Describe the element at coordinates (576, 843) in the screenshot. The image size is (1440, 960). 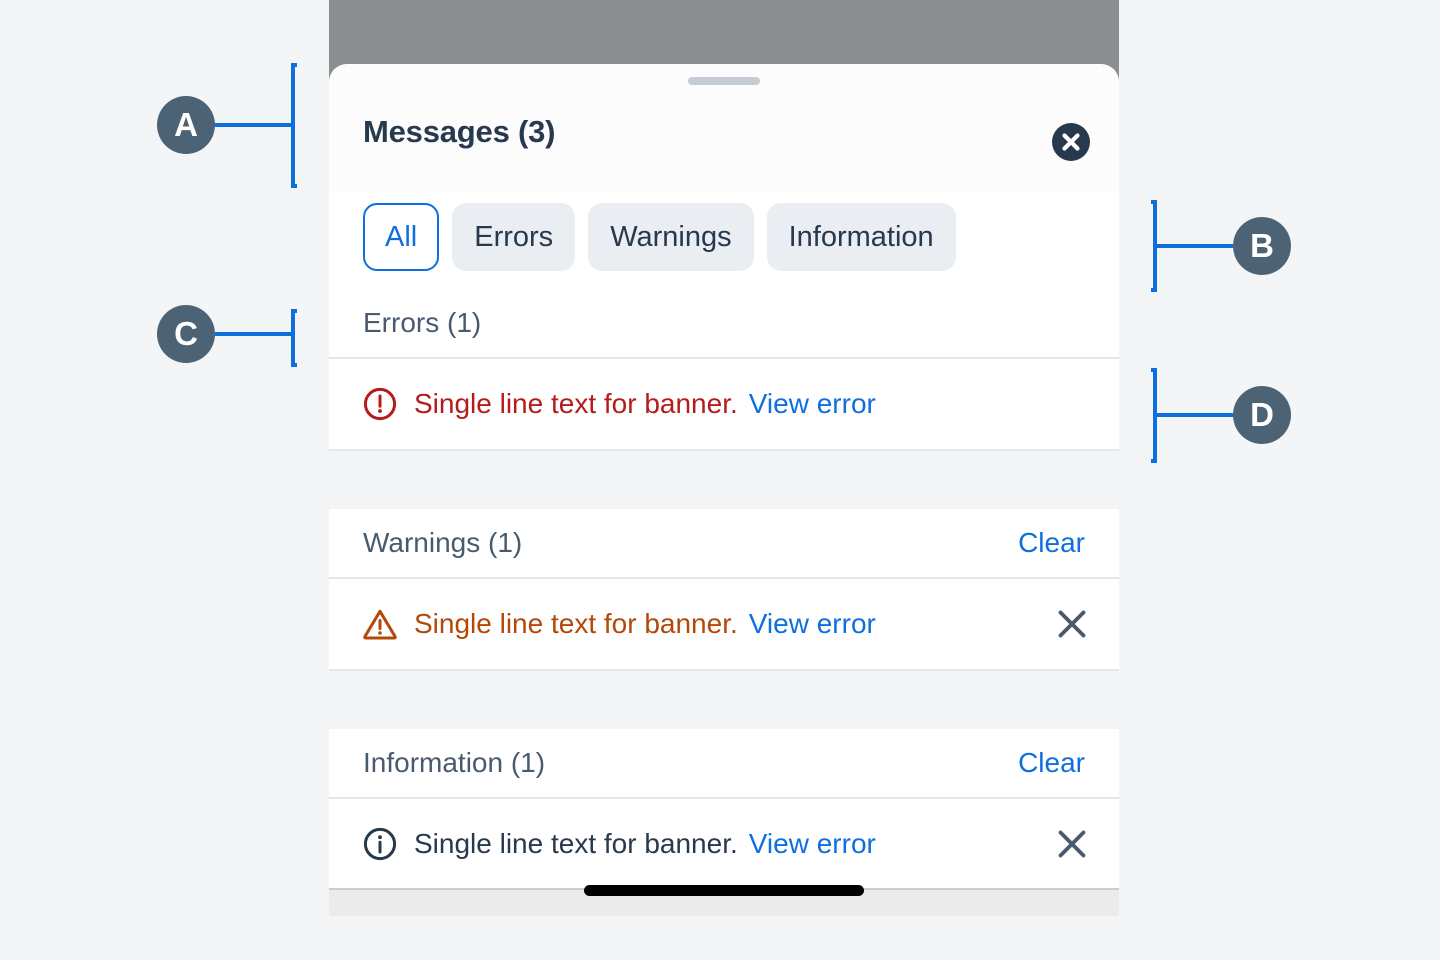
I see `message-text-information: Single line text for banner.` at that location.